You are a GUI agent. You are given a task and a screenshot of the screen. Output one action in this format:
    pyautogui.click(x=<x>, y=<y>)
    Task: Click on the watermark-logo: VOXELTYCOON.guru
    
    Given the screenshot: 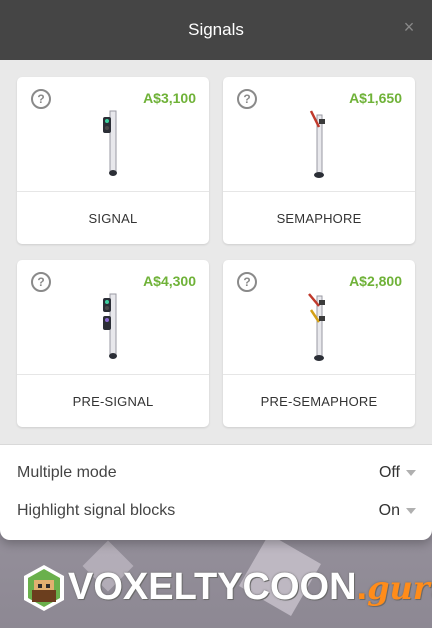 What is the action you would take?
    pyautogui.click(x=227, y=588)
    